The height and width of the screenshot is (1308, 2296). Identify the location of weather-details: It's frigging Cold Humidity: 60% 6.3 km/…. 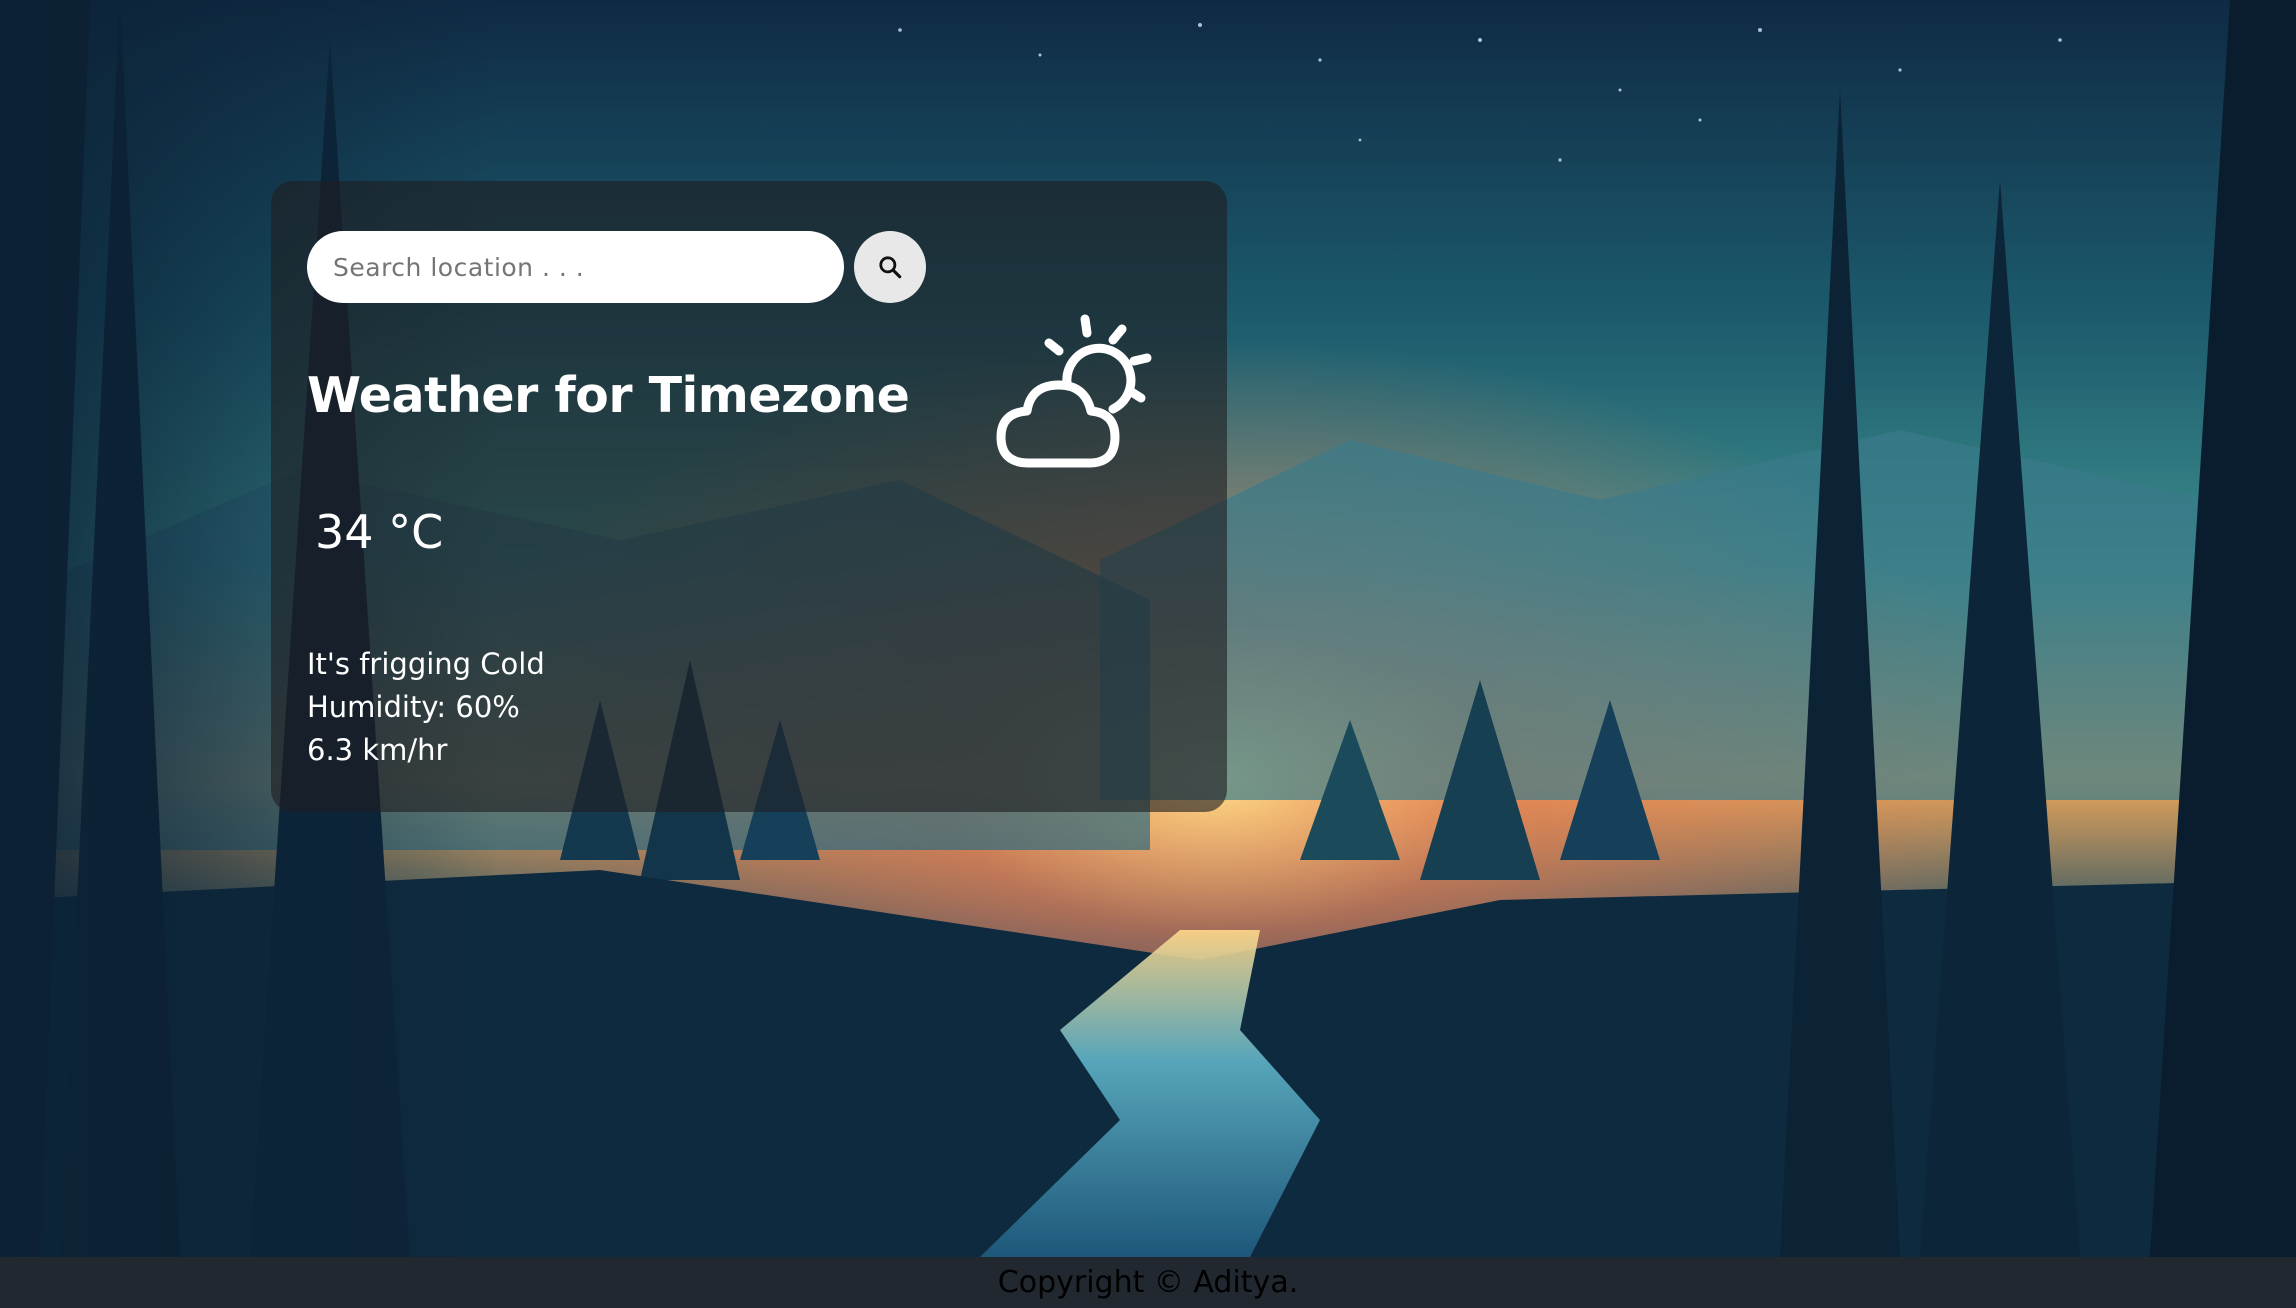
(426, 707).